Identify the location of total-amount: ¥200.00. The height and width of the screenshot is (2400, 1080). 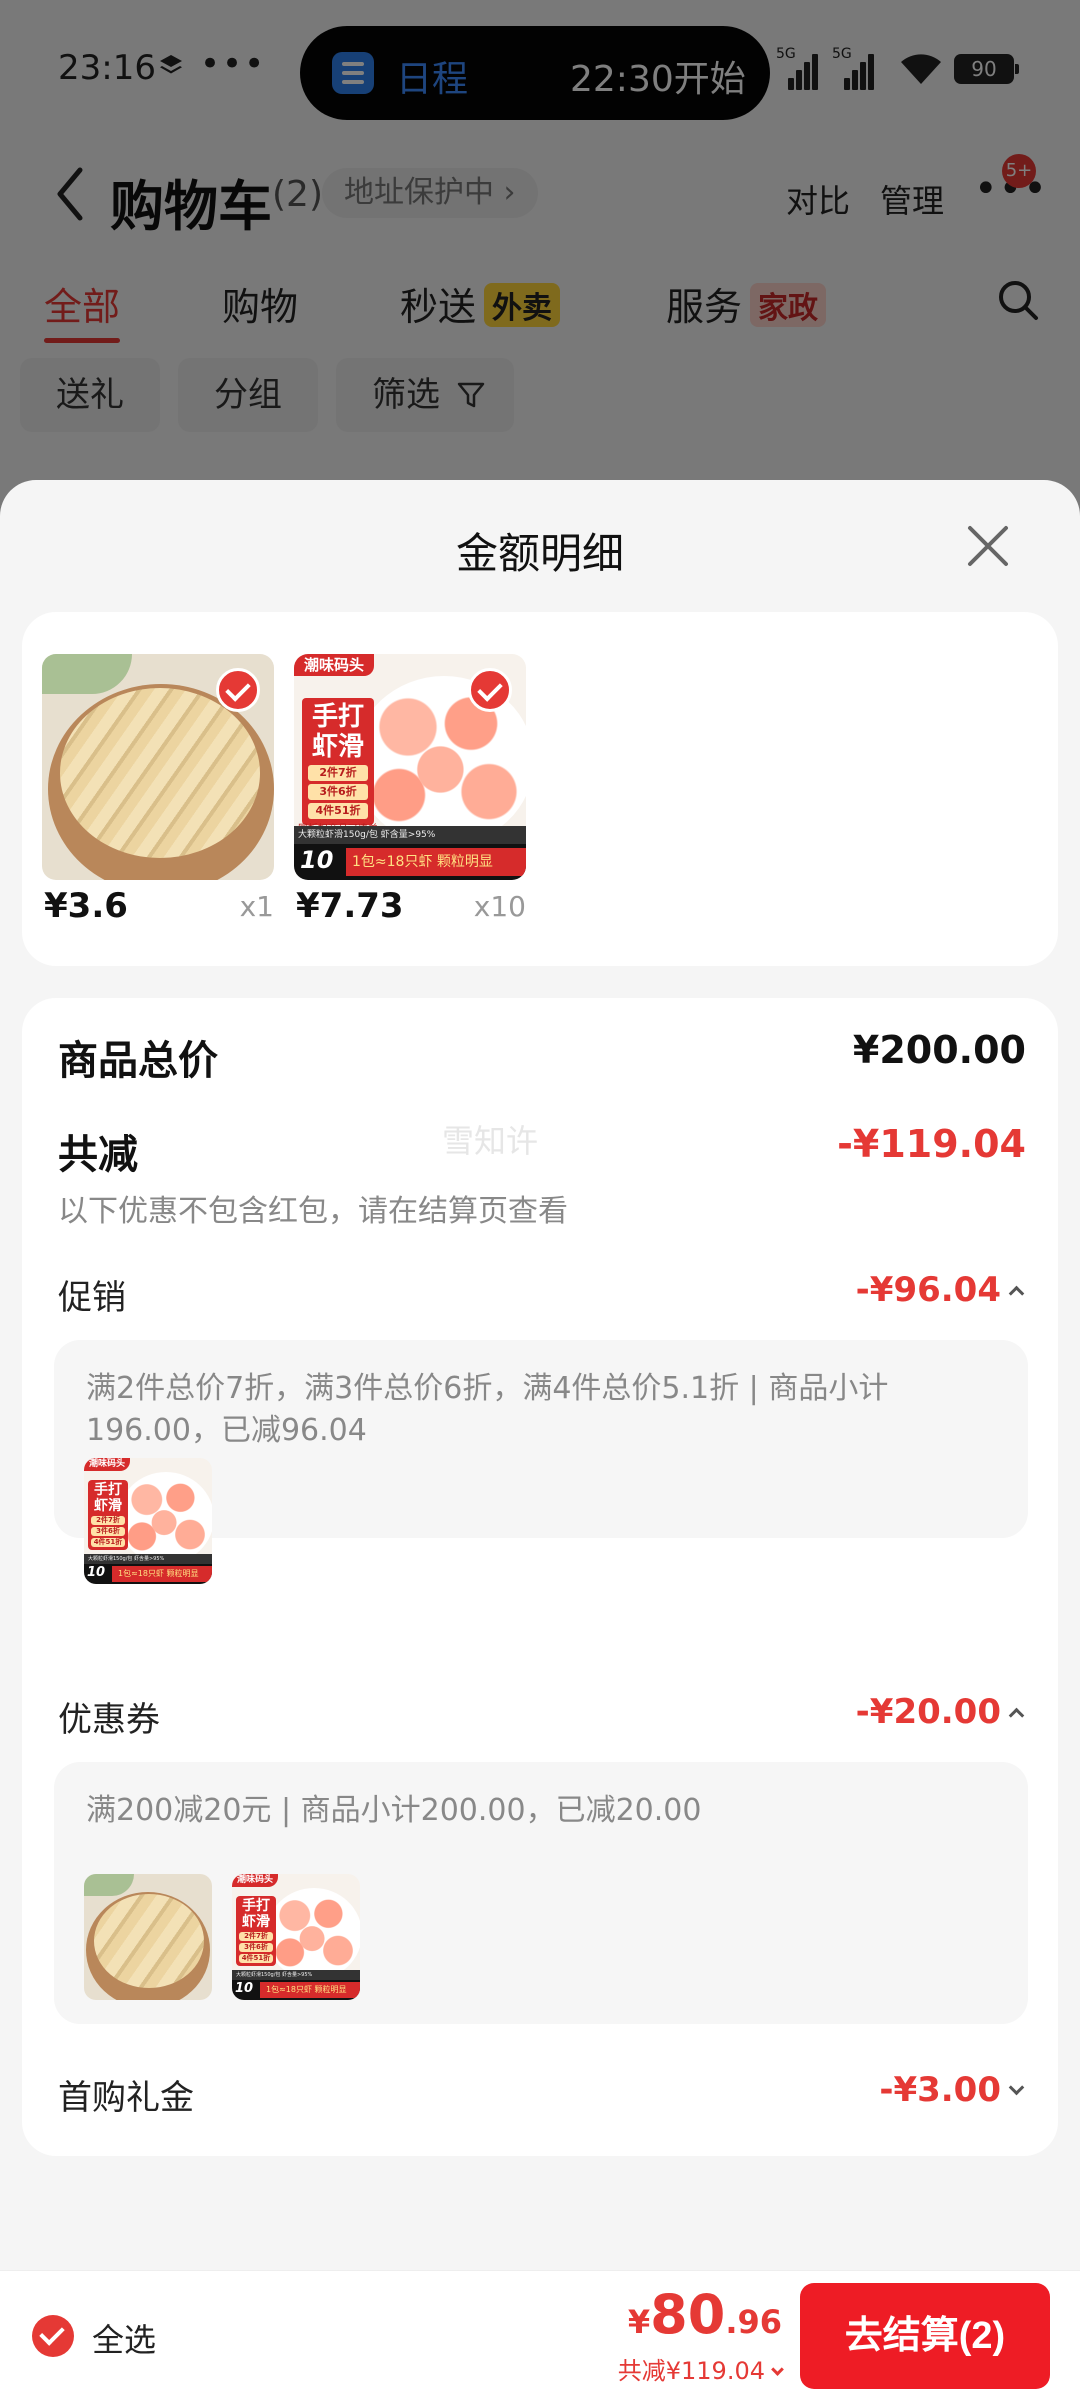
(939, 1050).